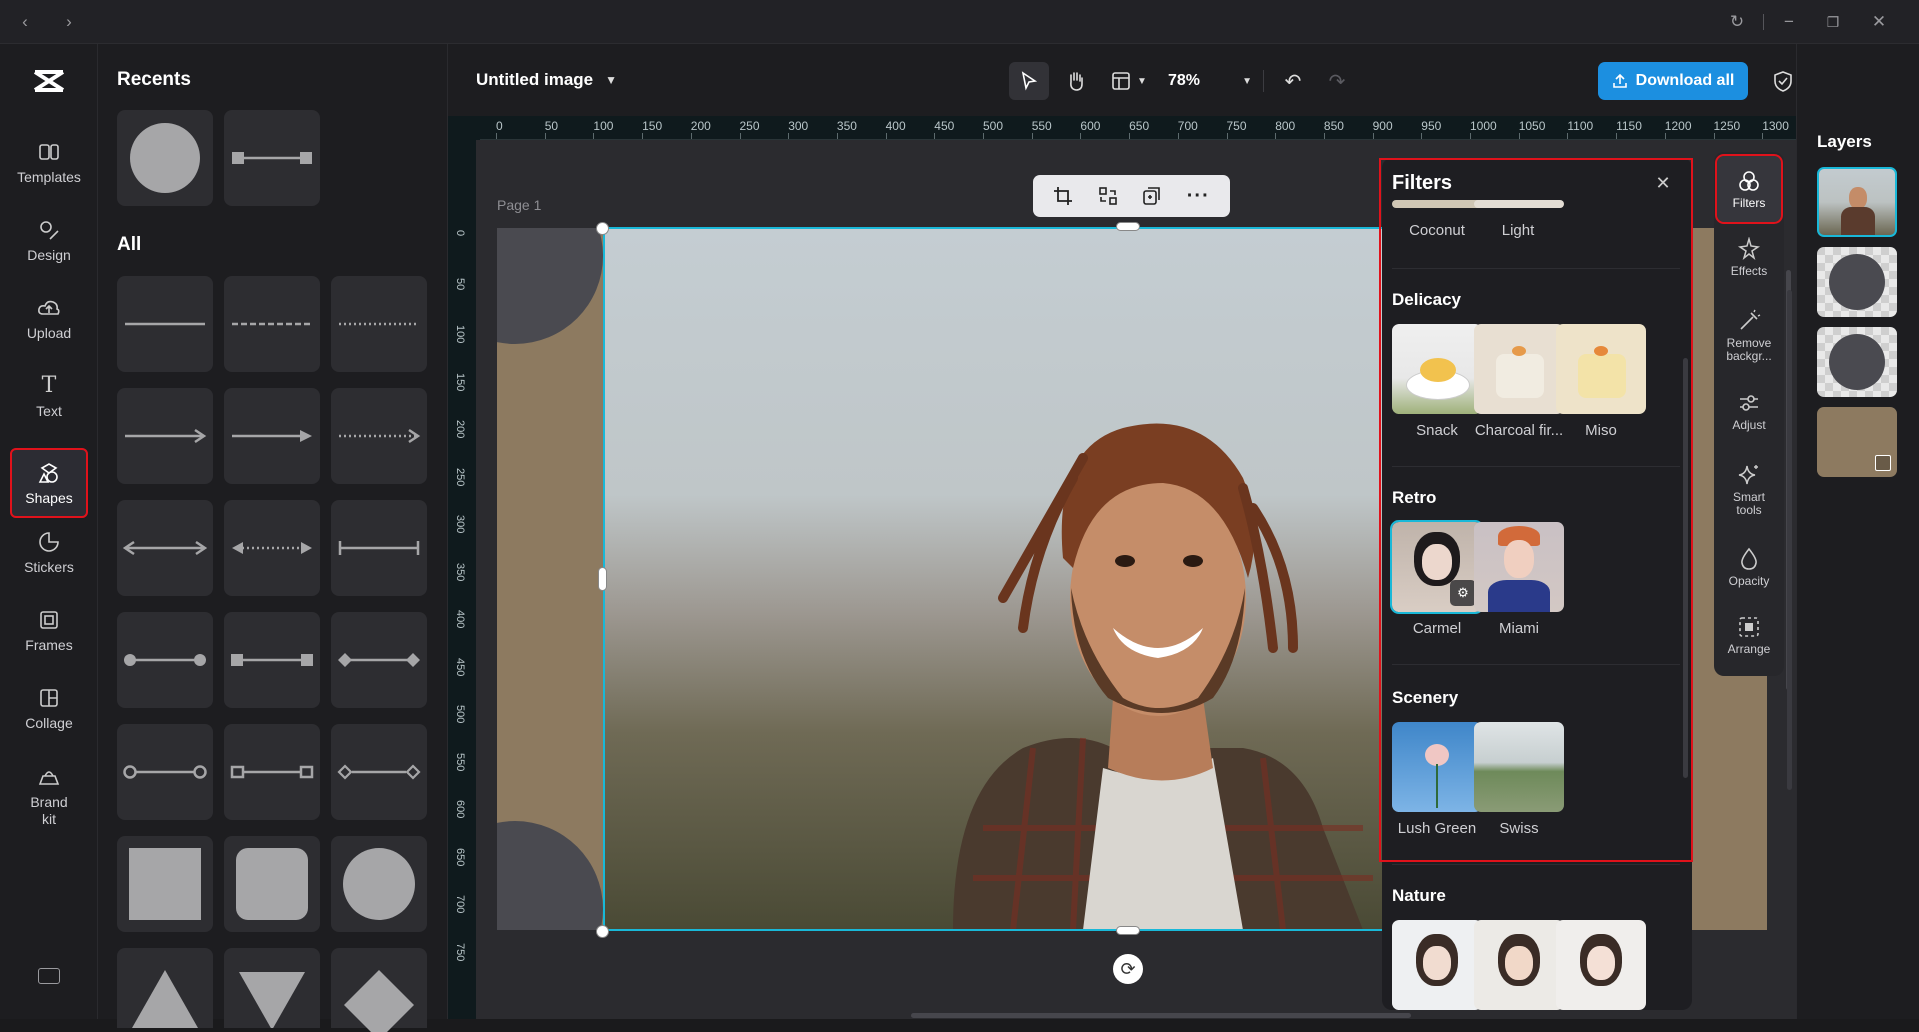 The image size is (1919, 1032). I want to click on recent-shape-square-line, so click(272, 158).